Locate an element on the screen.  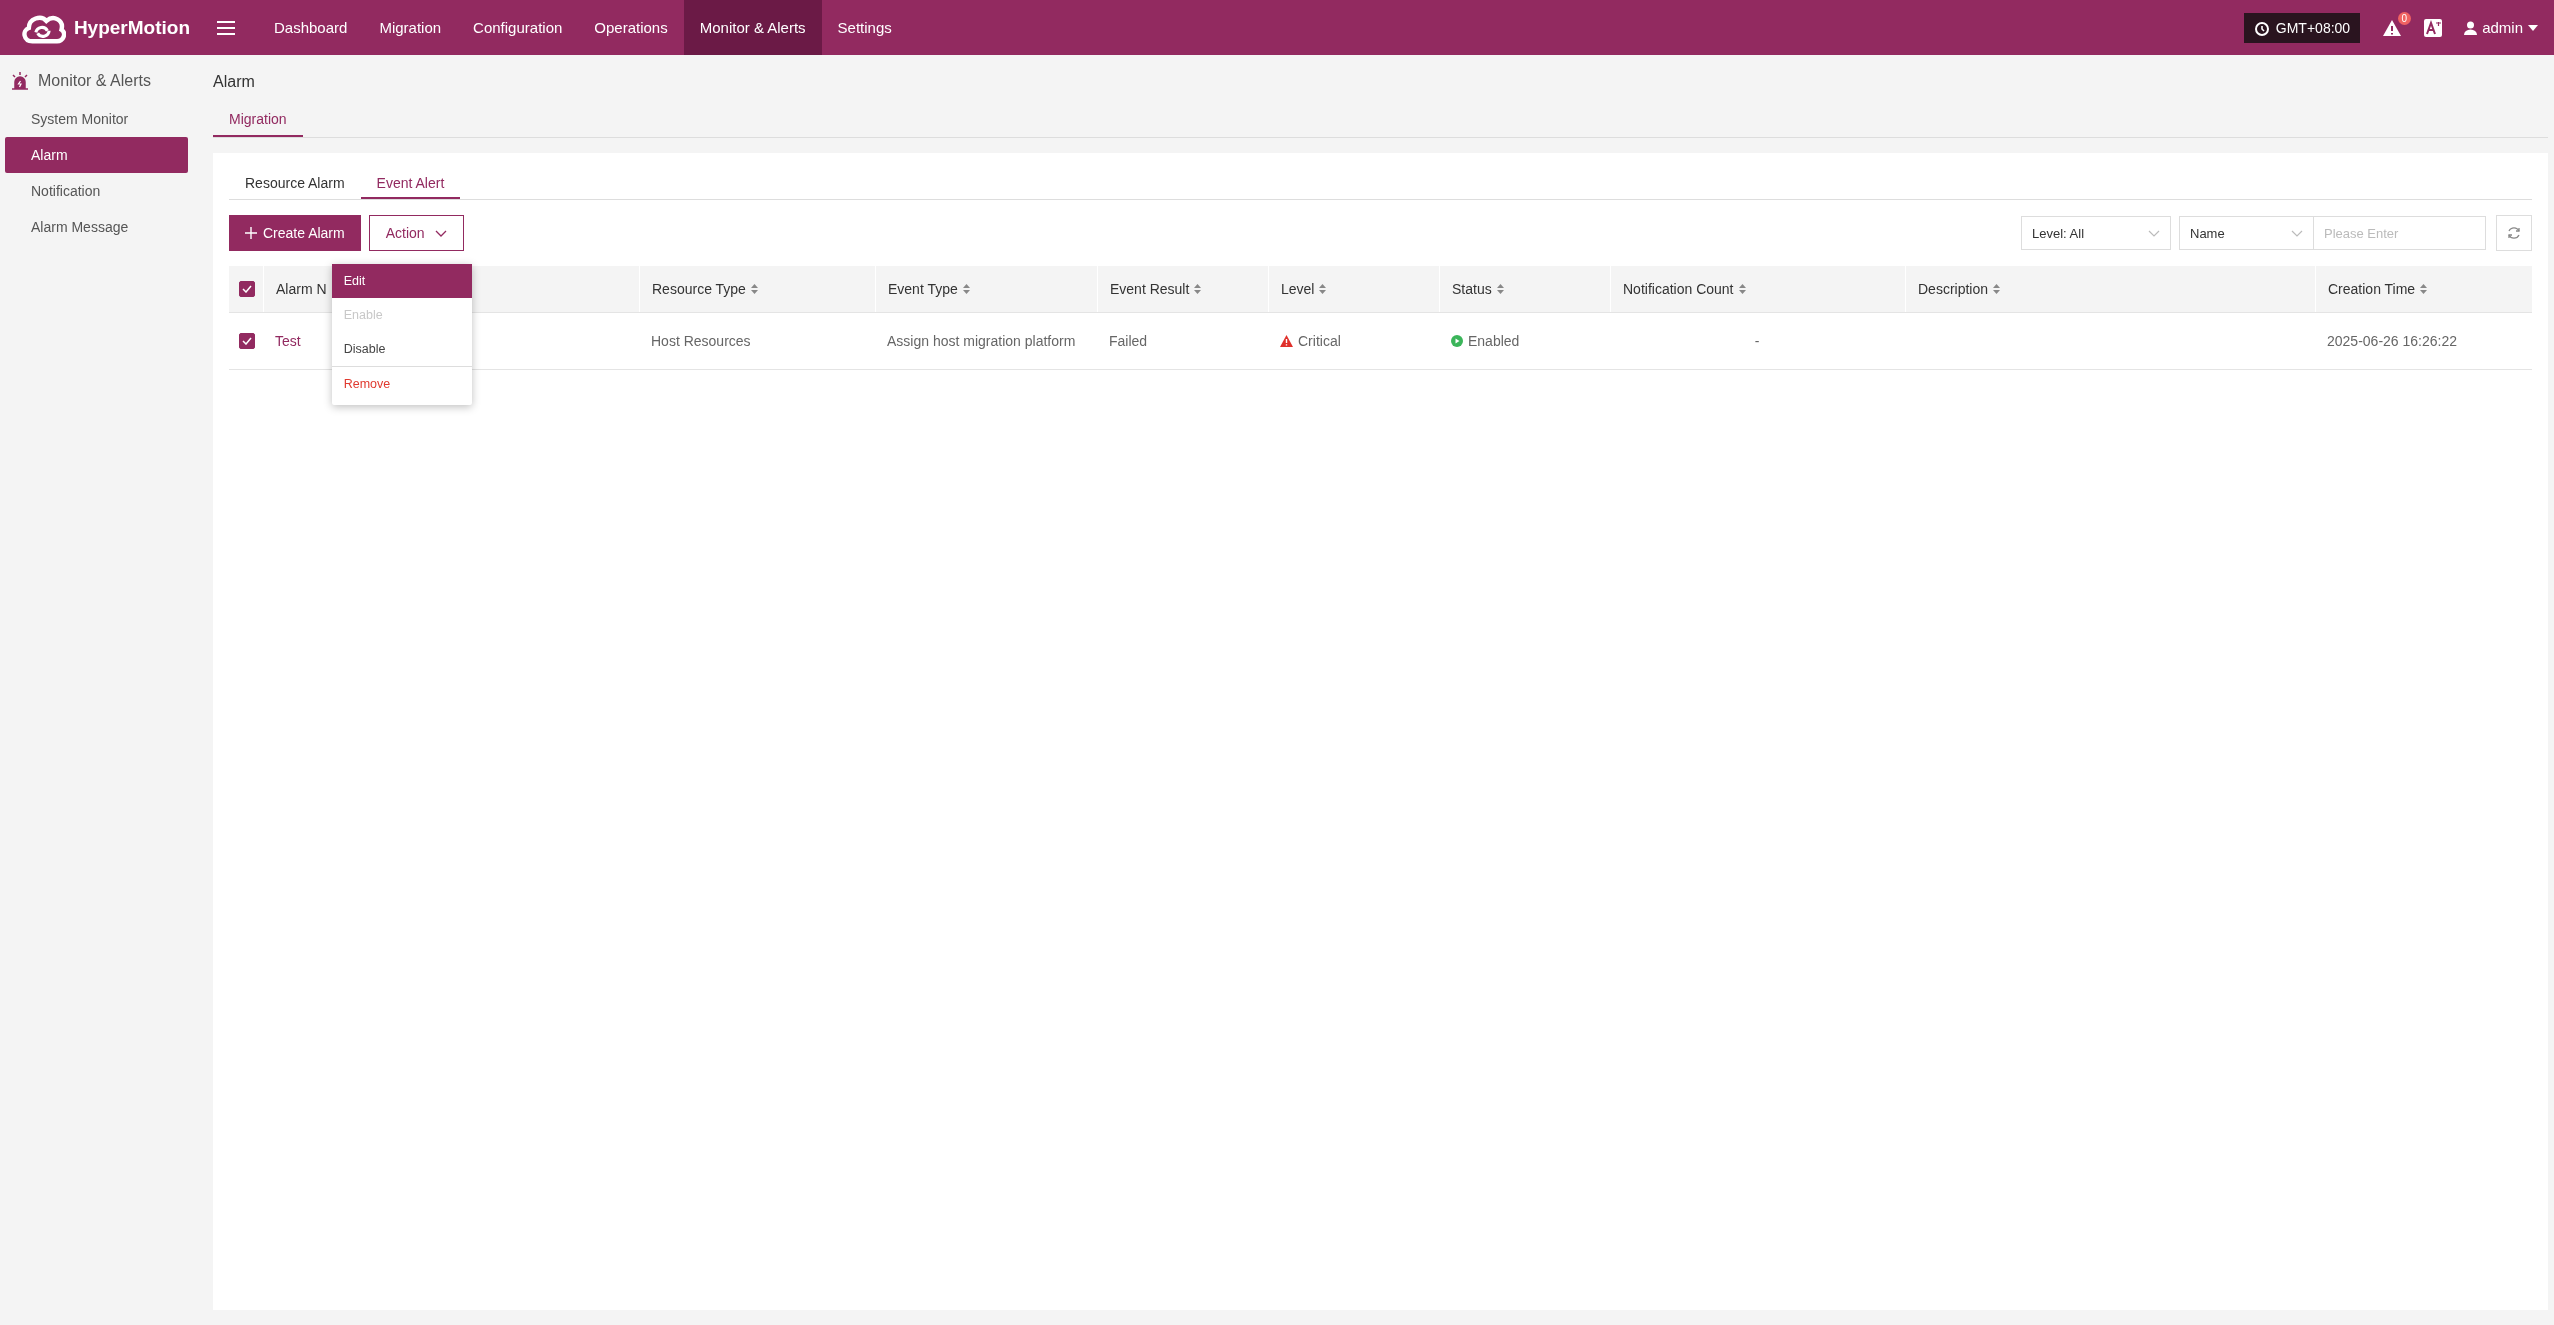
search-field: Please Enter is located at coordinates (2400, 233).